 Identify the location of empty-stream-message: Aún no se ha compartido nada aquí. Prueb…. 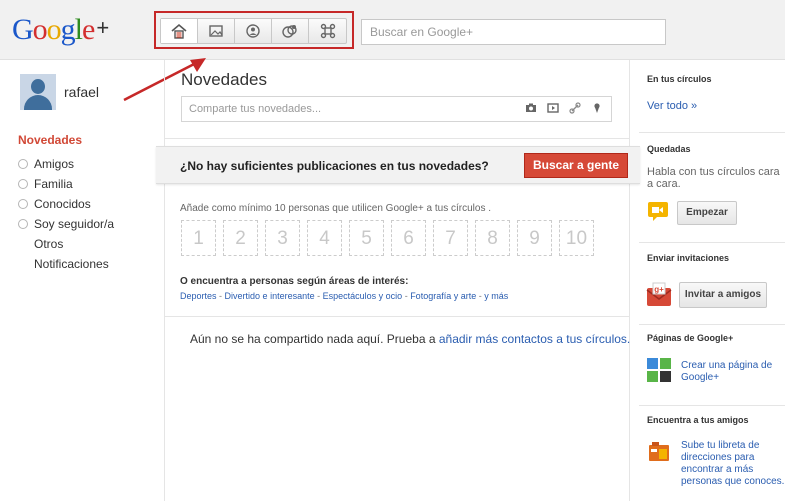
(410, 339).